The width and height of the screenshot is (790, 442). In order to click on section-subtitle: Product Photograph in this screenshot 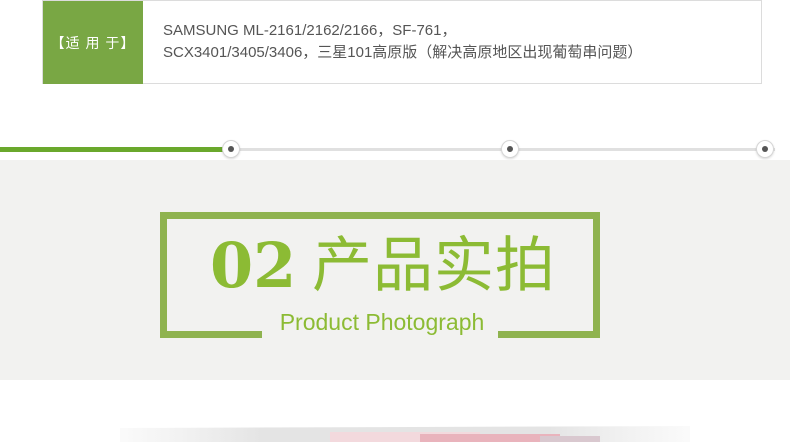, I will do `click(382, 322)`.